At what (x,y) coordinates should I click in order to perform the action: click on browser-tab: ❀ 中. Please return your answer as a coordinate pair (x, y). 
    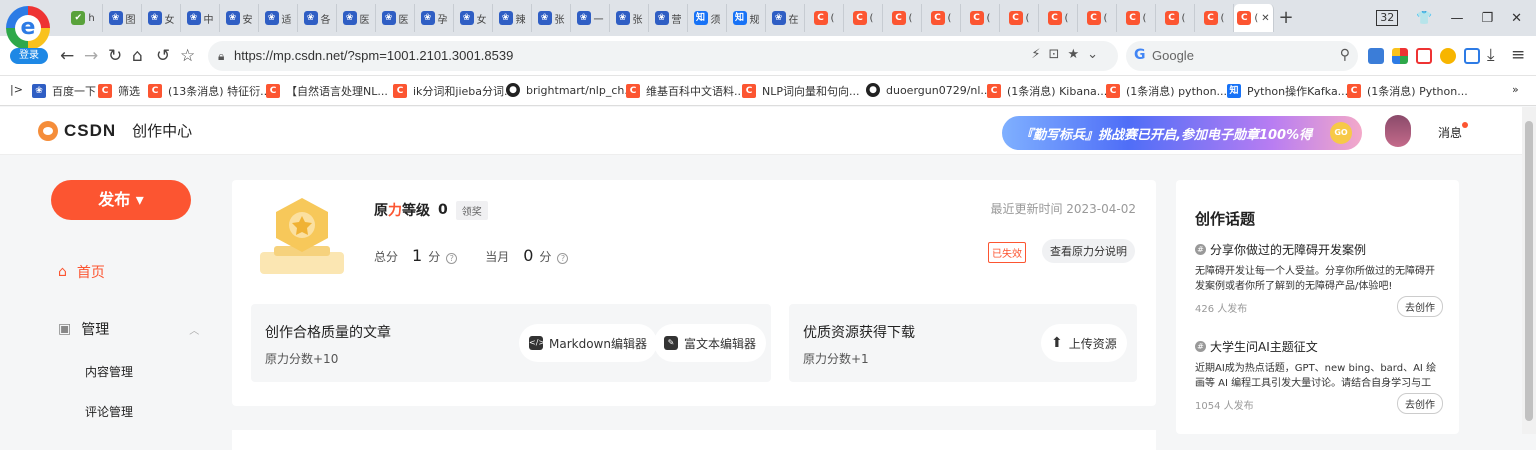
    Looking at the image, I should click on (200, 18).